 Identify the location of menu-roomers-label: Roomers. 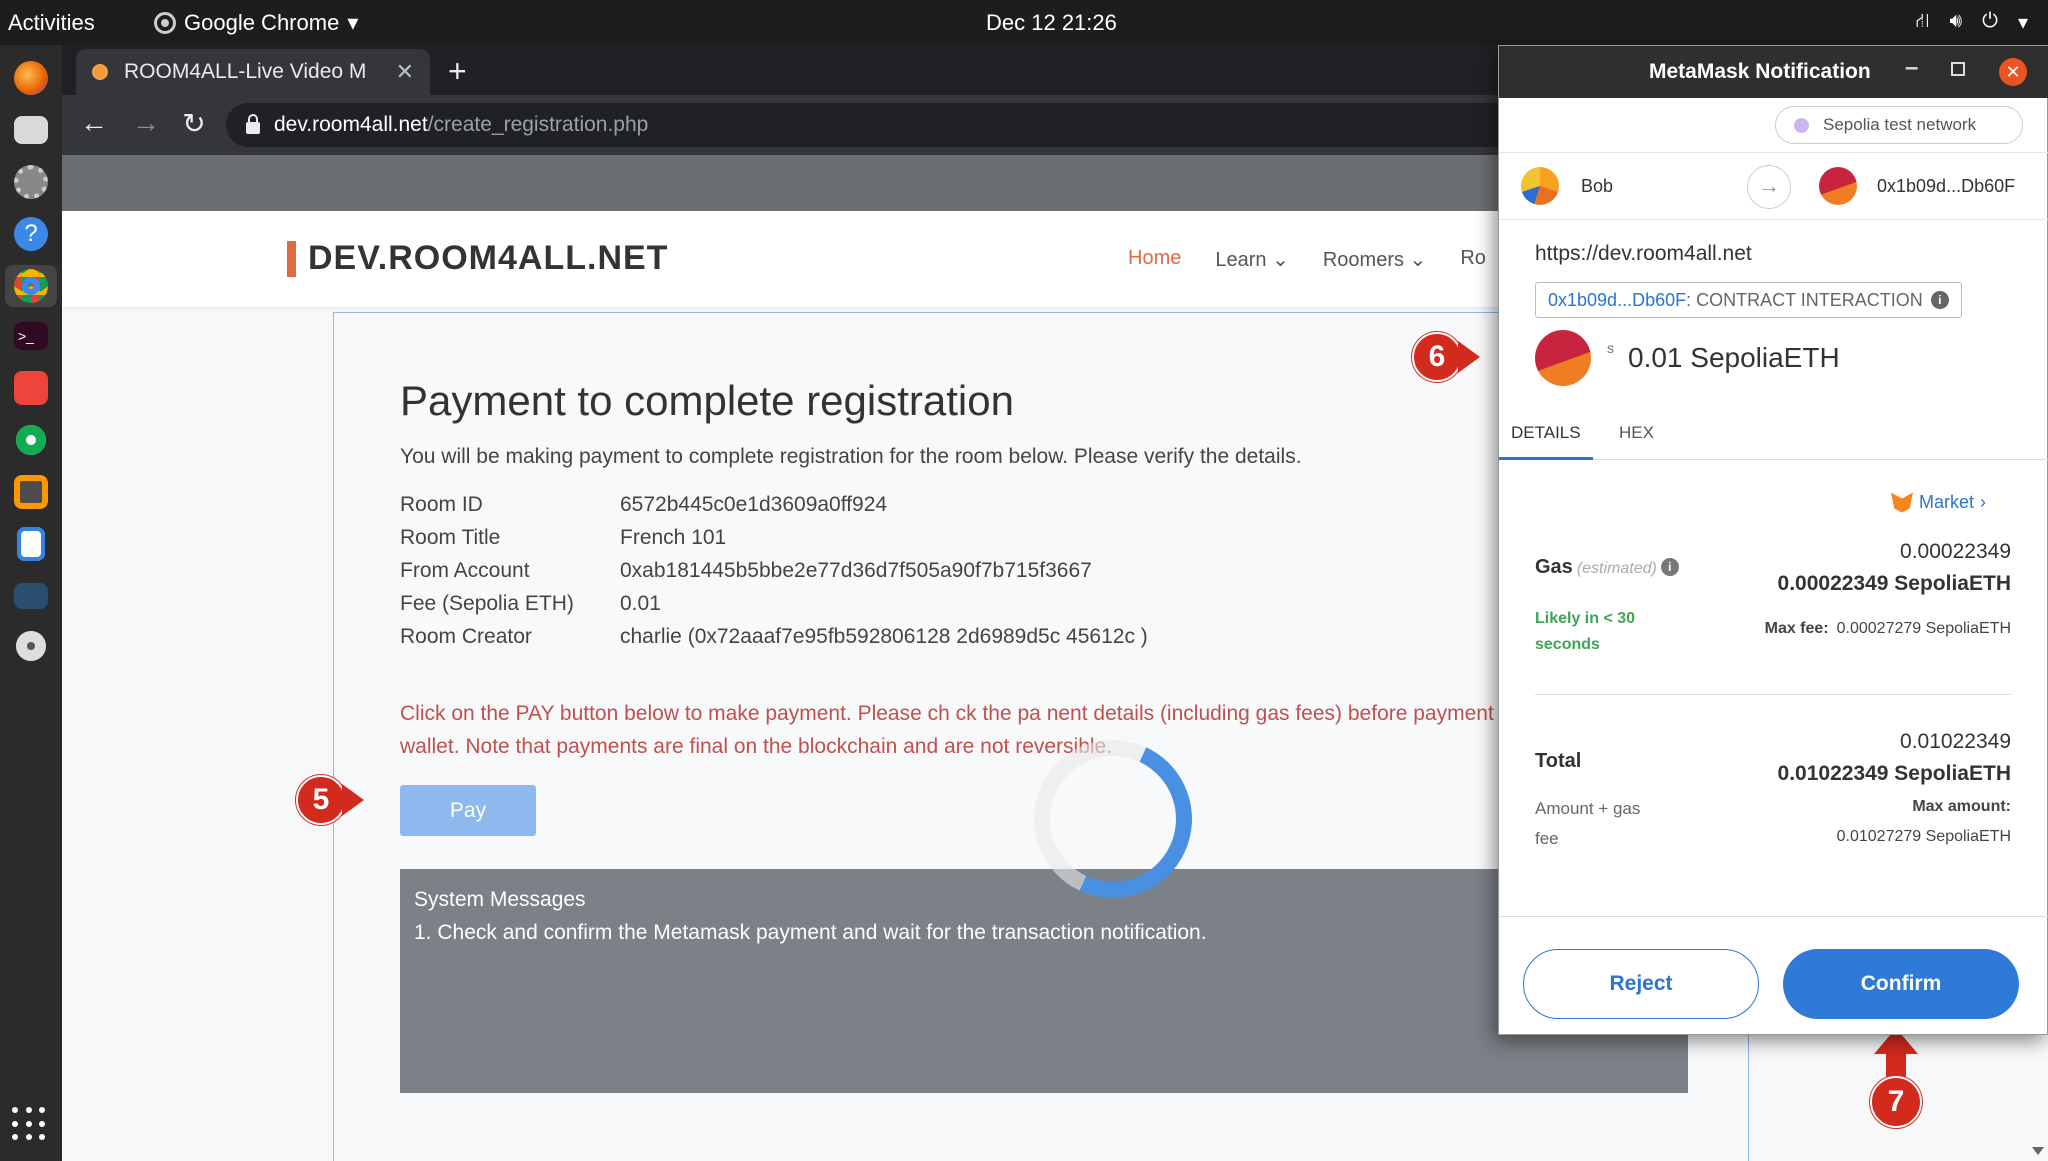
(1363, 260).